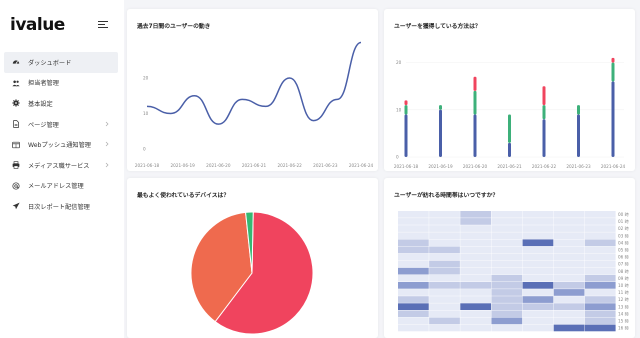 The height and width of the screenshot is (338, 640). Describe the element at coordinates (325, 165) in the screenshot. I see `x-tick-label: 2021-06-23` at that location.